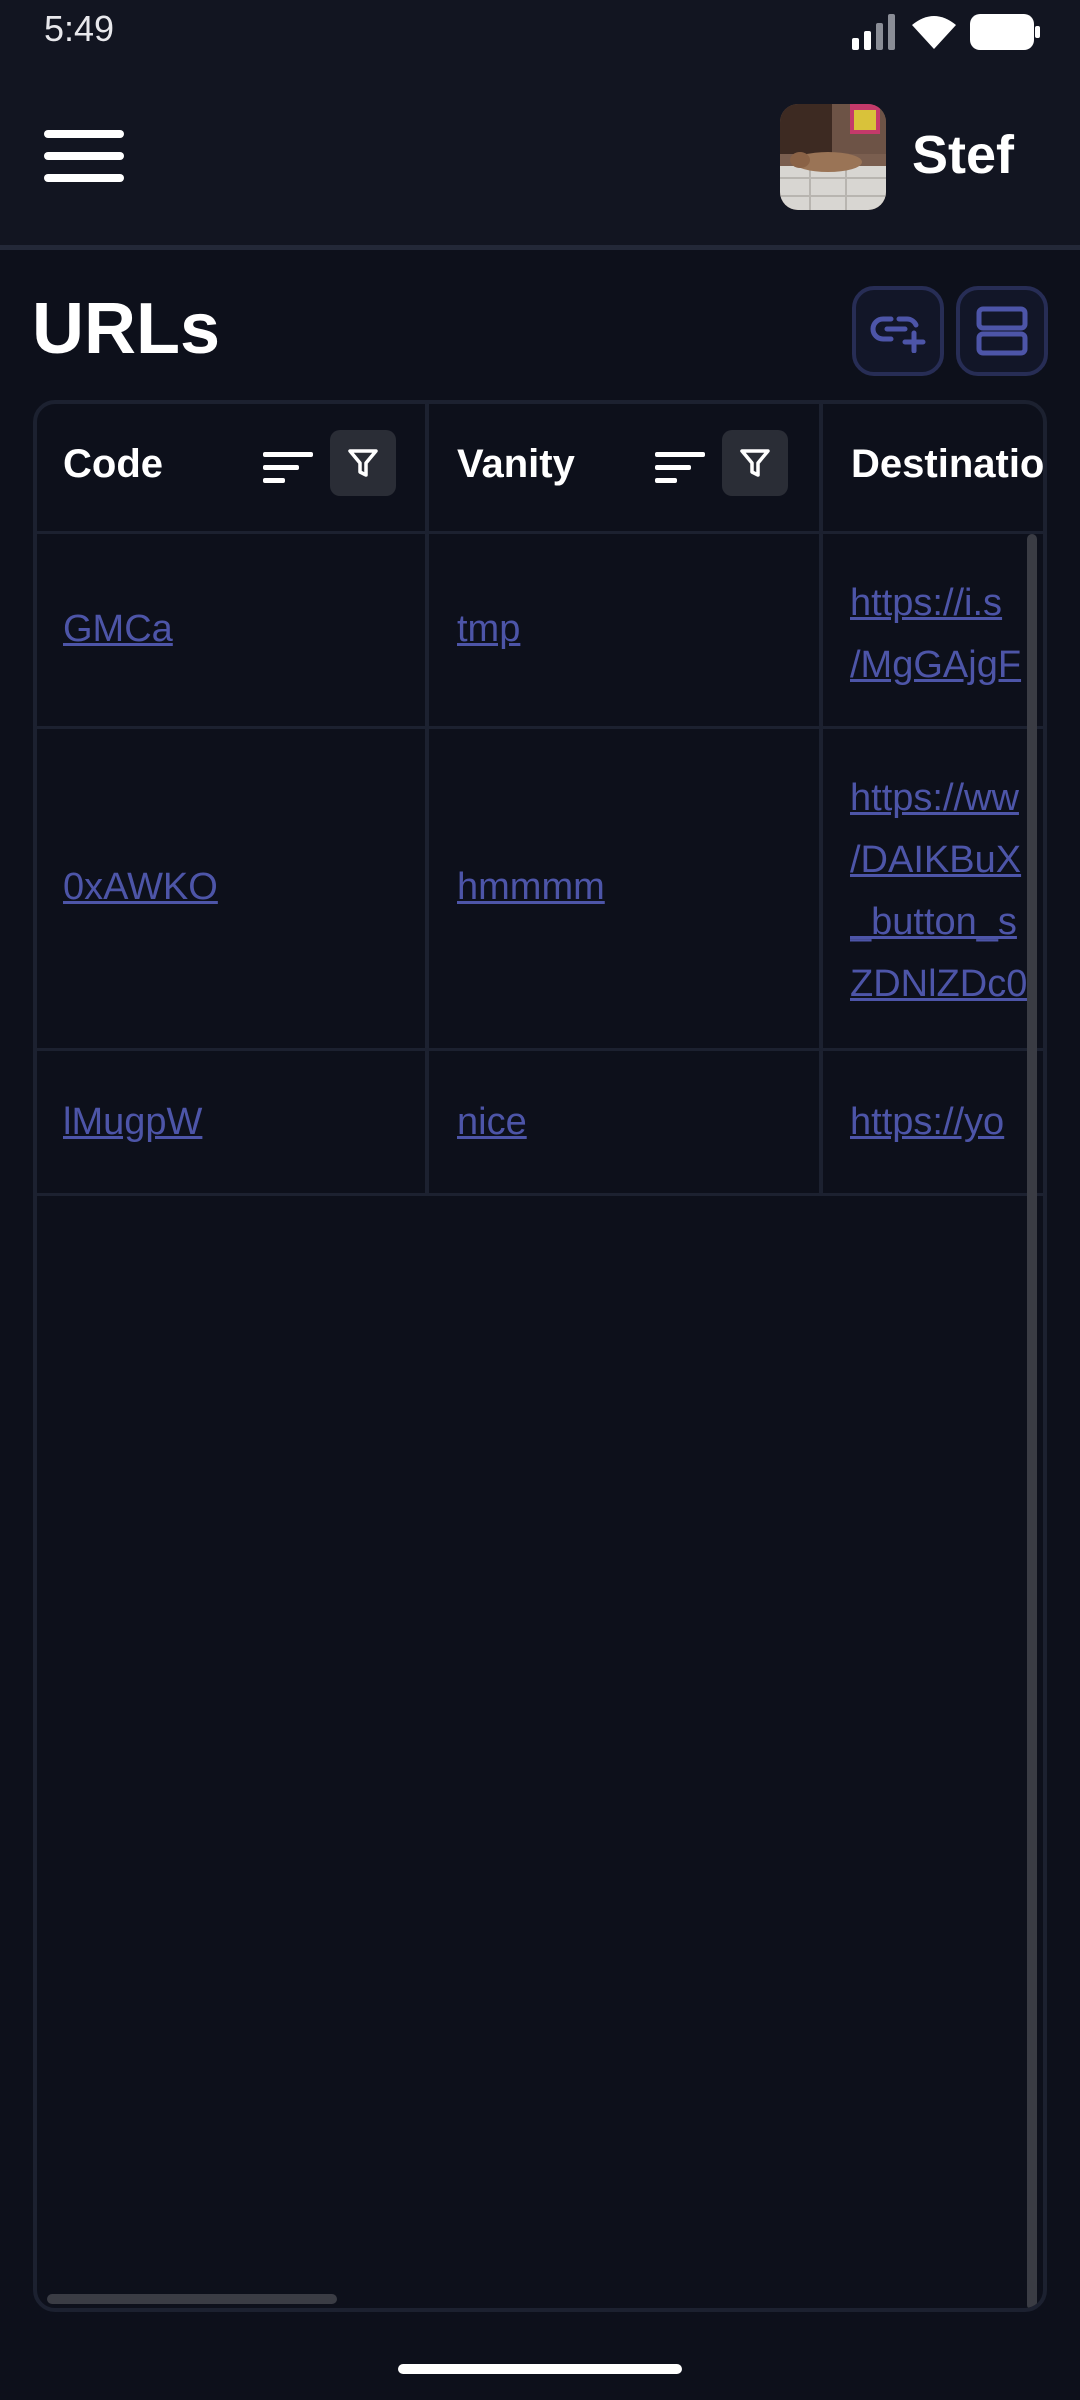 This screenshot has width=1080, height=2400. I want to click on filter-button-code, so click(363, 463).